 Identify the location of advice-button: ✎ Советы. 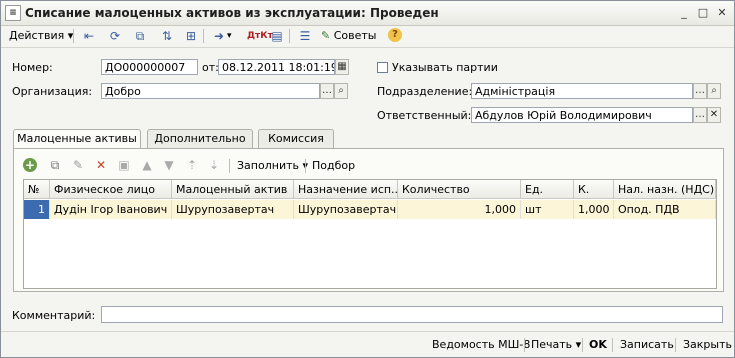
(348, 36).